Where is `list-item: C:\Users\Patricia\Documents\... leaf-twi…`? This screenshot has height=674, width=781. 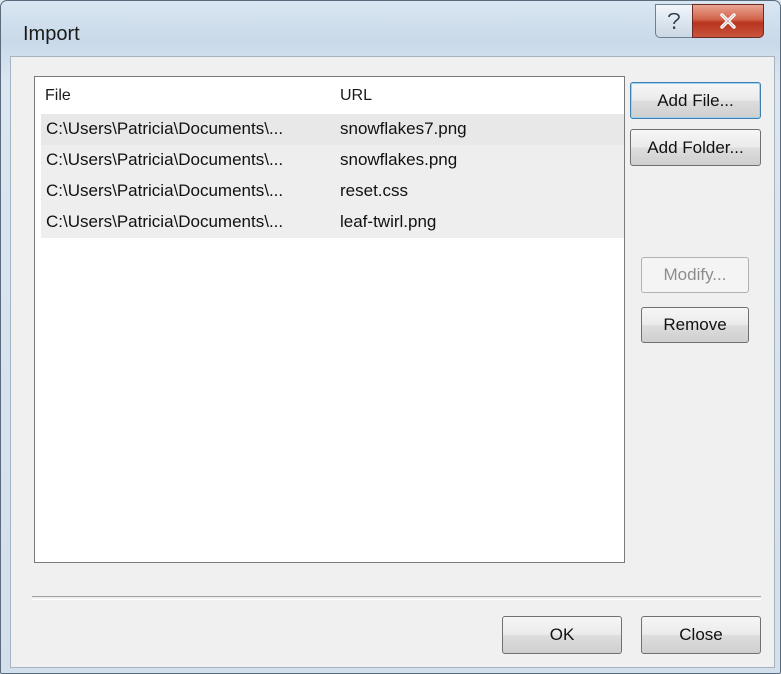
list-item: C:\Users\Patricia\Documents\... leaf-twi… is located at coordinates (332, 222).